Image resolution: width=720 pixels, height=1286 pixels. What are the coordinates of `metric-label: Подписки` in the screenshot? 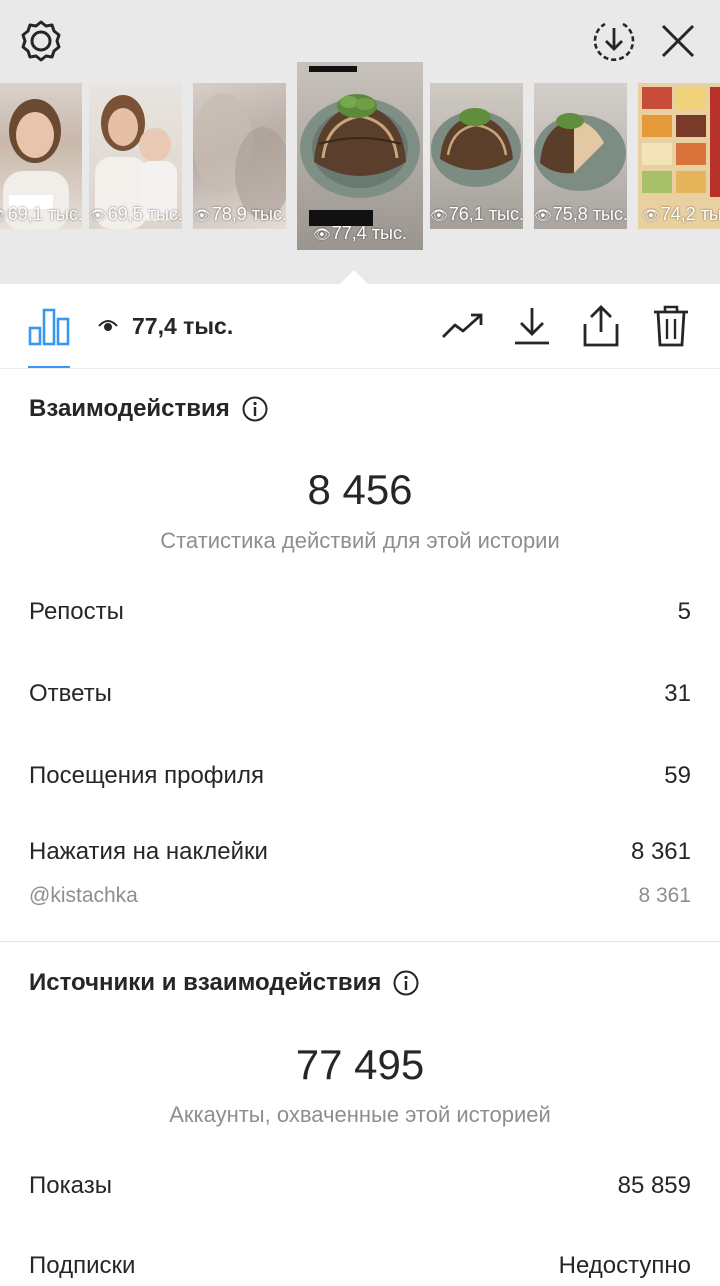 It's located at (82, 1265).